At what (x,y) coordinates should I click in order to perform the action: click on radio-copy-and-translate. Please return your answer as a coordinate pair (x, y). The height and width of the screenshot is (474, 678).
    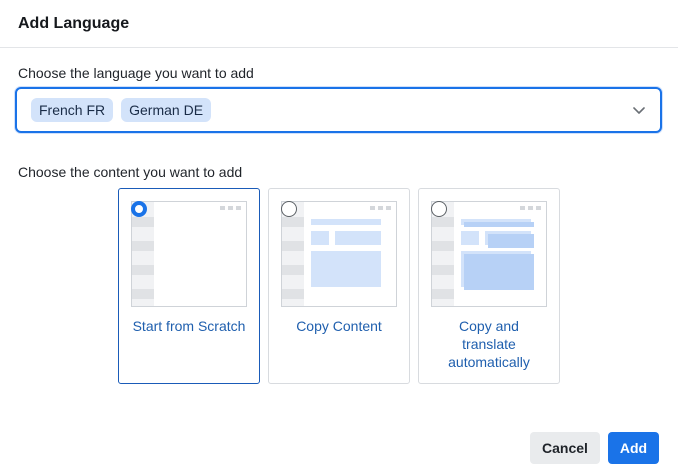
    Looking at the image, I should click on (439, 209).